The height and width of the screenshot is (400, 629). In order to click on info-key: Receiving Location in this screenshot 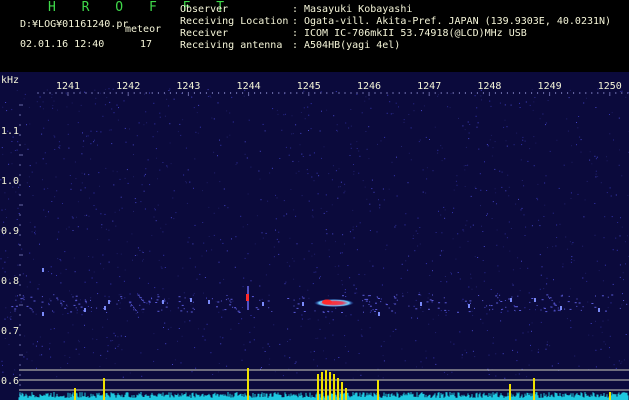, I will do `click(234, 21)`.